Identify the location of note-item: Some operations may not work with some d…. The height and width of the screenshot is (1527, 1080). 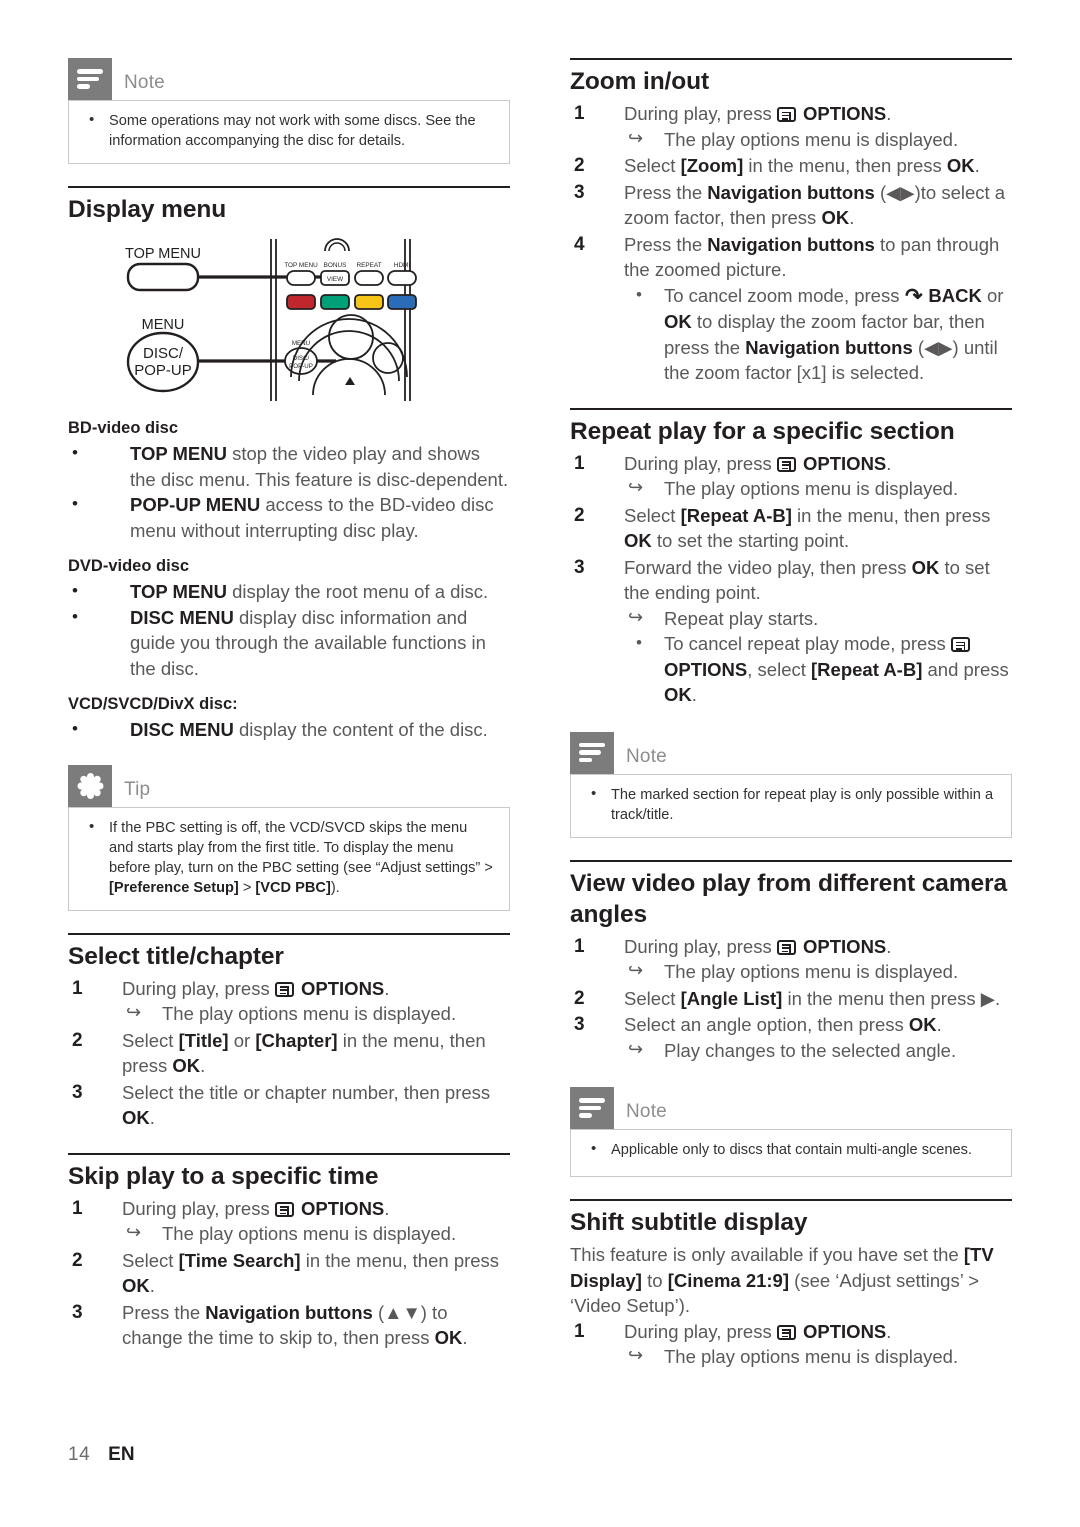
(289, 130).